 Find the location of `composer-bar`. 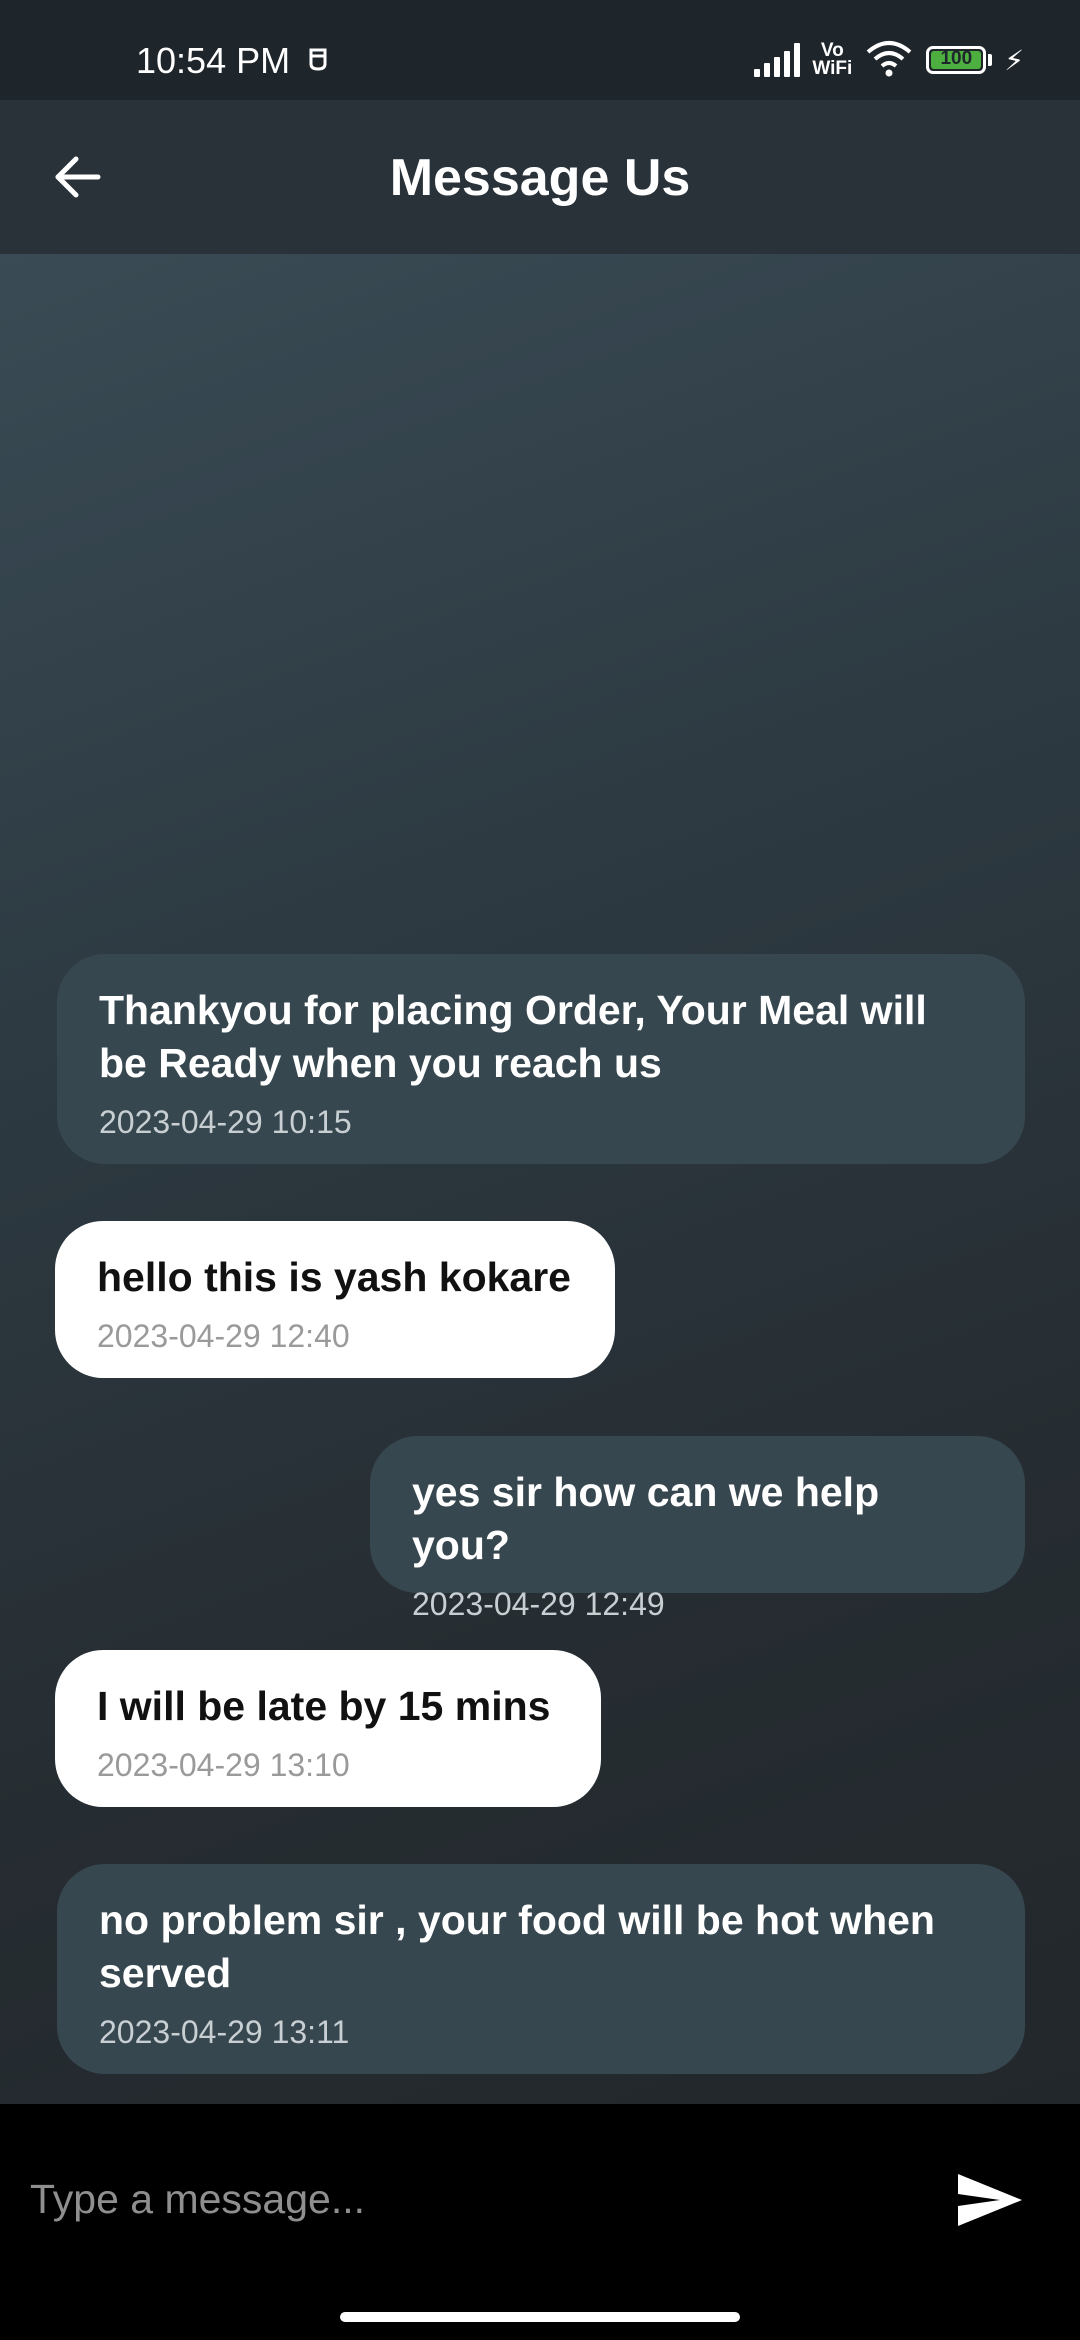

composer-bar is located at coordinates (540, 2222).